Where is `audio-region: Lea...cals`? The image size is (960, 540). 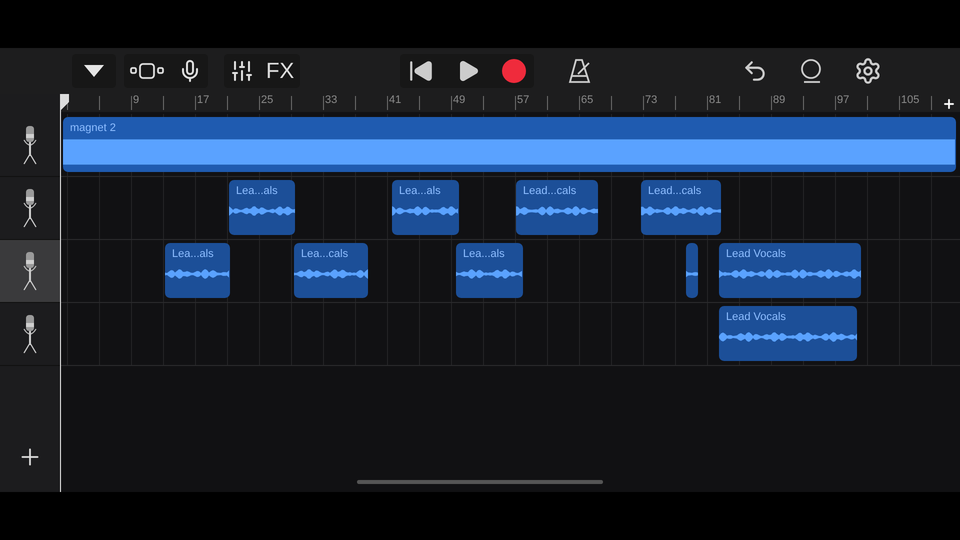
audio-region: Lea...cals is located at coordinates (331, 270).